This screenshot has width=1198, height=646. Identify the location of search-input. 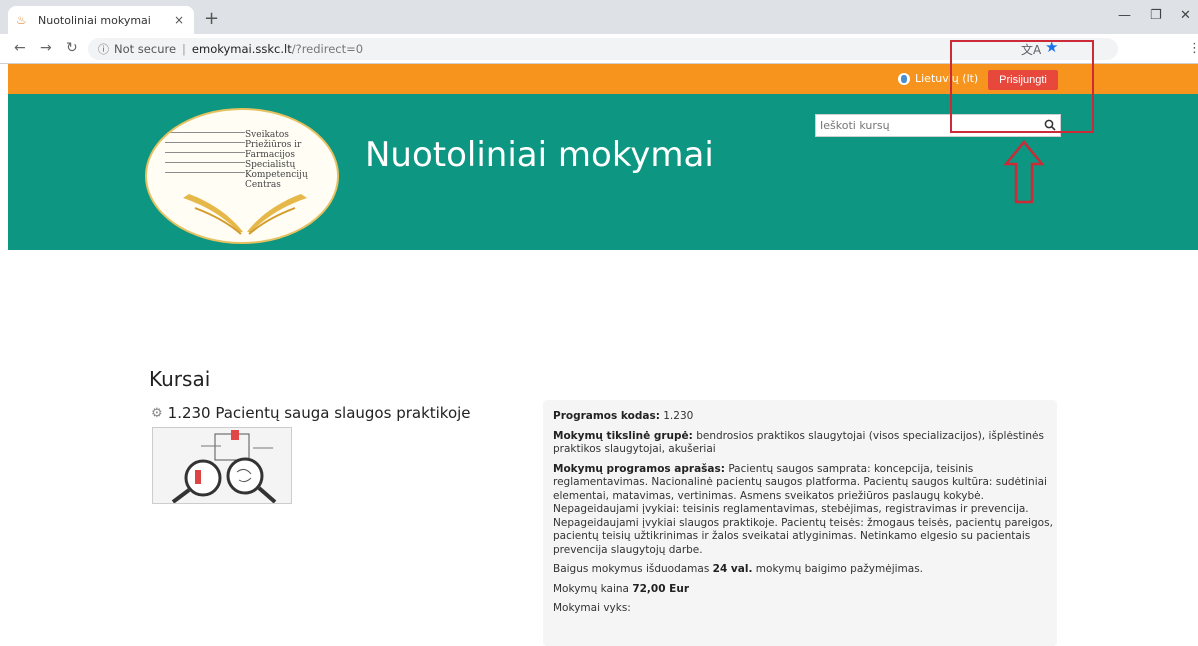
(938, 125).